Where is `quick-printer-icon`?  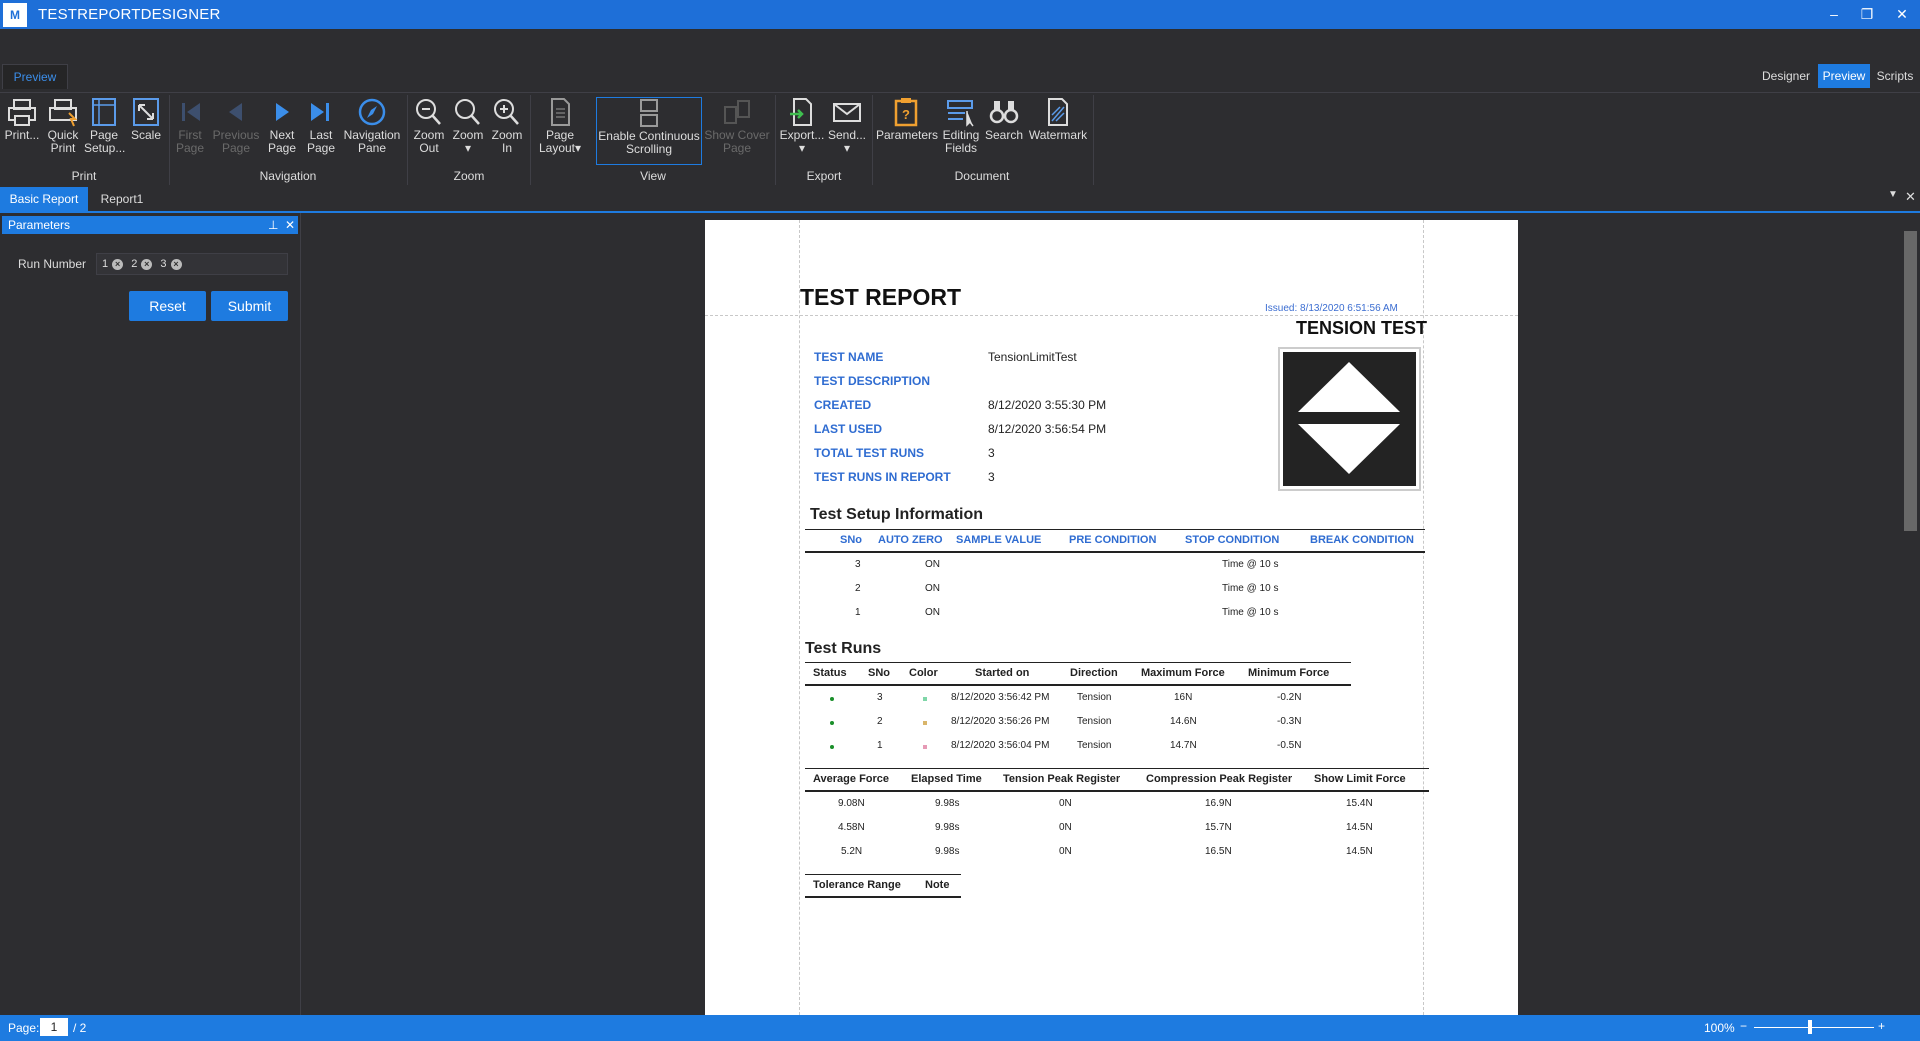
quick-printer-icon is located at coordinates (63, 113).